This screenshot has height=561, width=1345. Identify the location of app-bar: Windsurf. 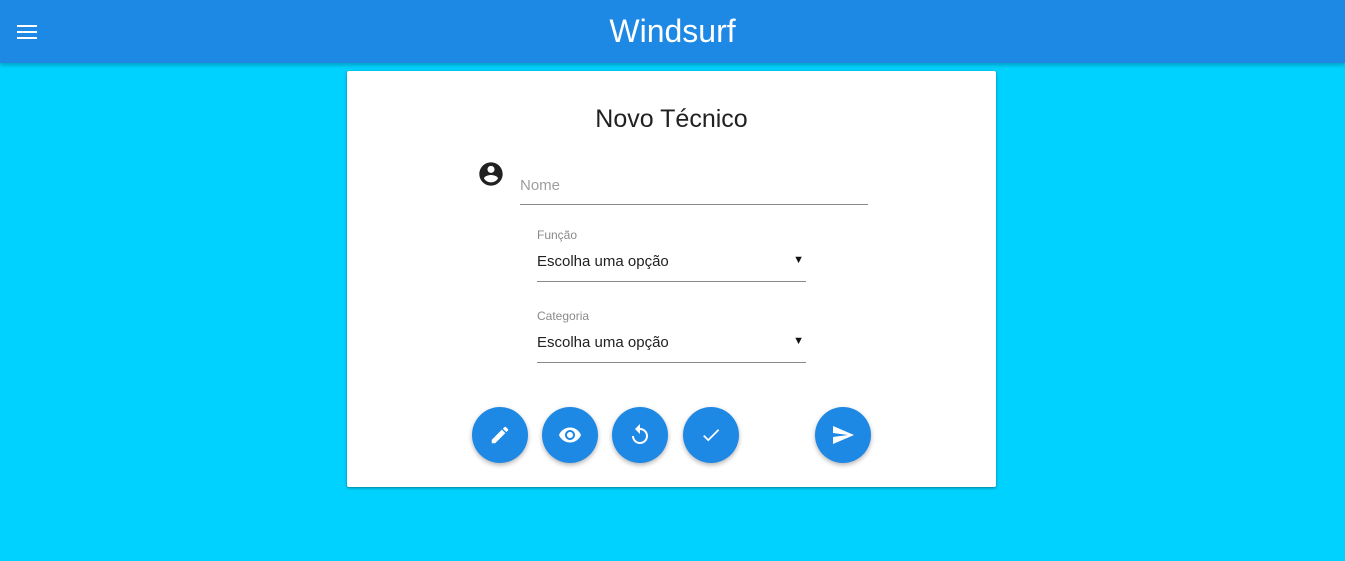
(672, 31).